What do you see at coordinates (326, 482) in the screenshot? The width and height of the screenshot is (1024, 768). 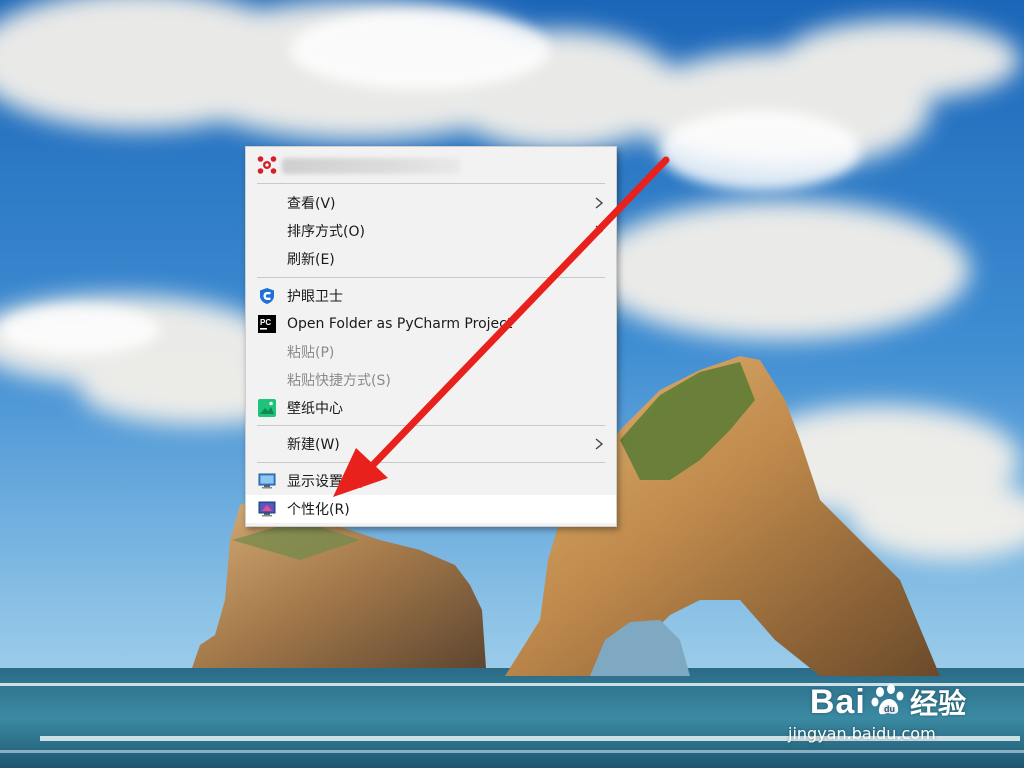 I see `menu-item-label: 显示设置(D)` at bounding box center [326, 482].